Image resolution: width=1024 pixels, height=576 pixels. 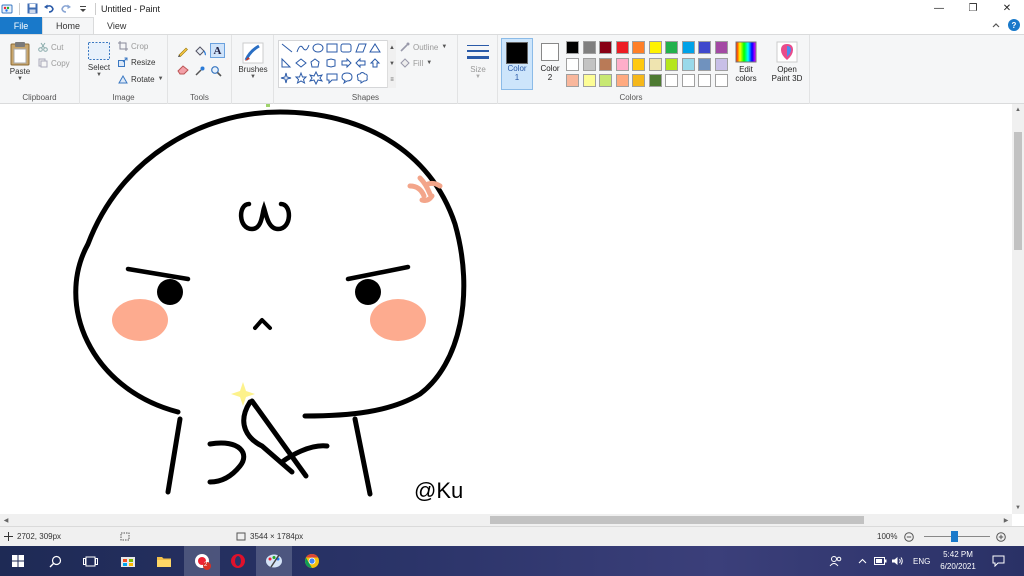 I want to click on horizontal-scrollbar: ◀ ▶, so click(x=506, y=520).